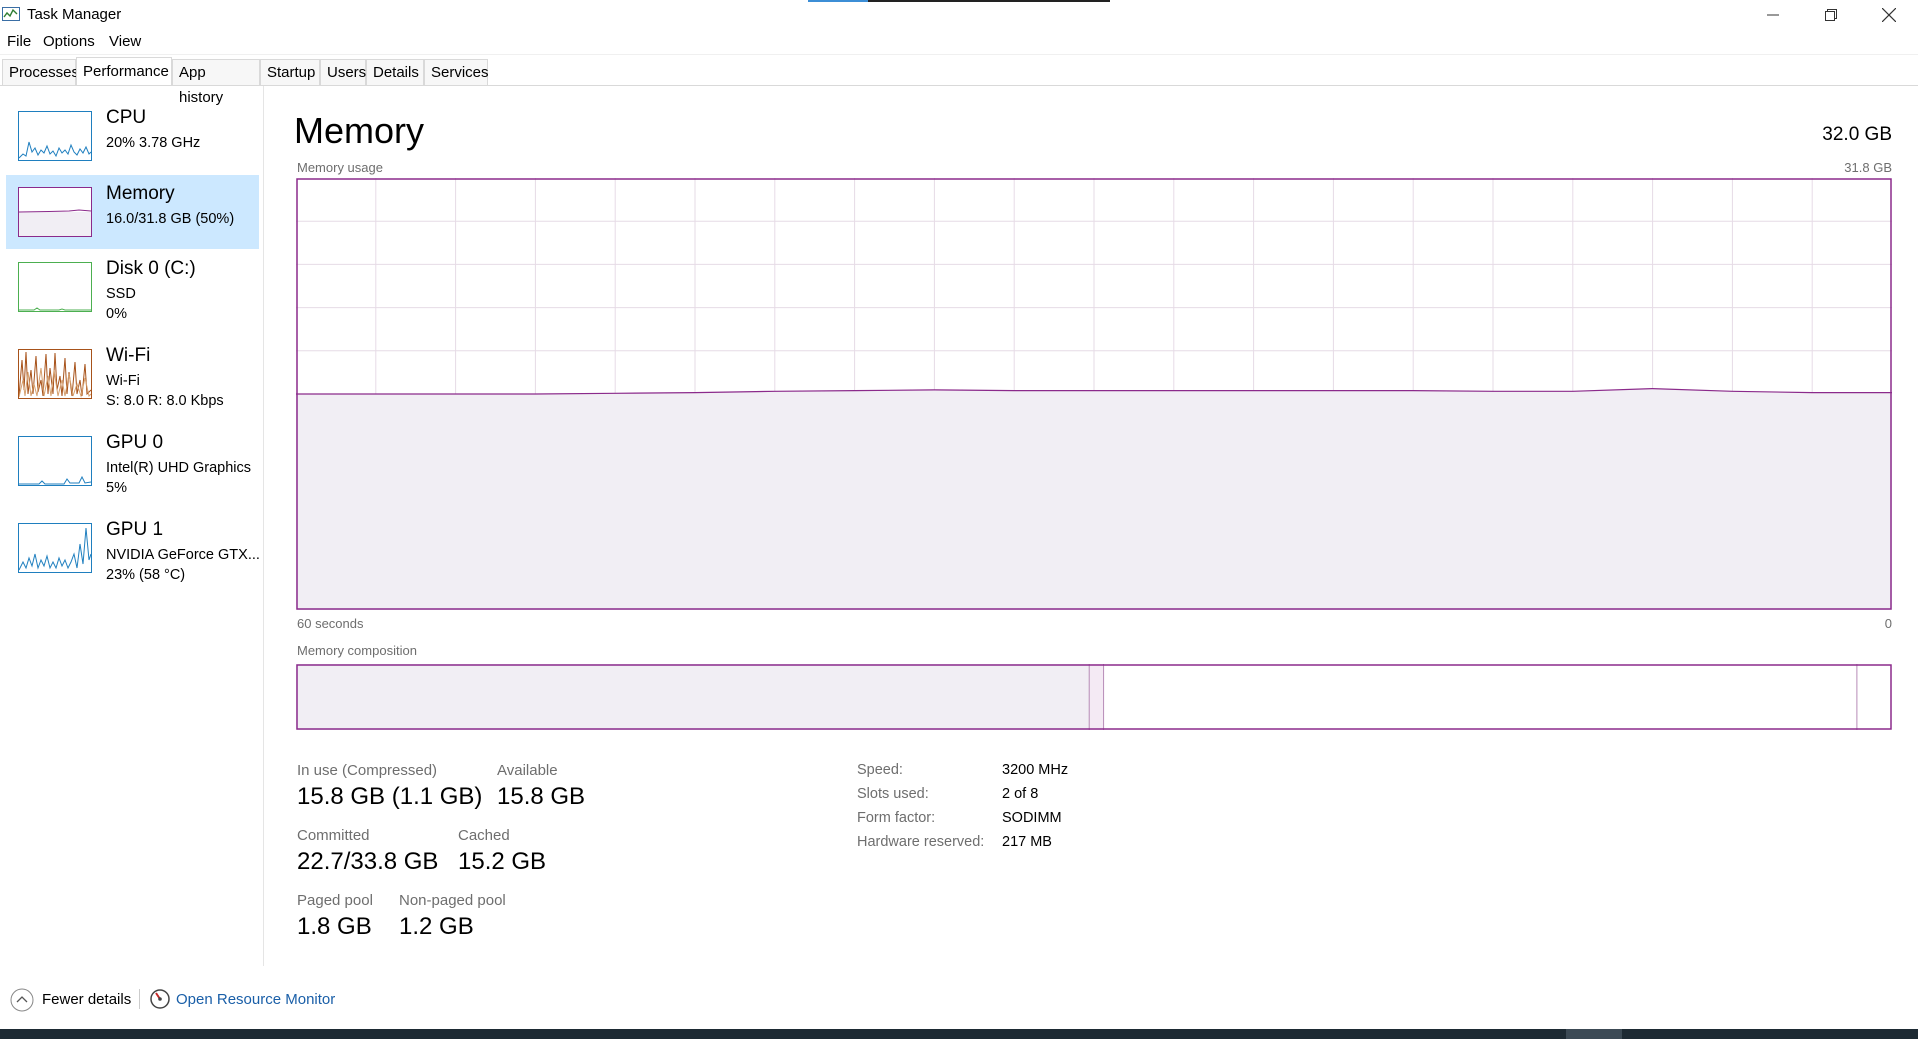  Describe the element at coordinates (55, 374) in the screenshot. I see `wifi-thumbnail-graph` at that location.